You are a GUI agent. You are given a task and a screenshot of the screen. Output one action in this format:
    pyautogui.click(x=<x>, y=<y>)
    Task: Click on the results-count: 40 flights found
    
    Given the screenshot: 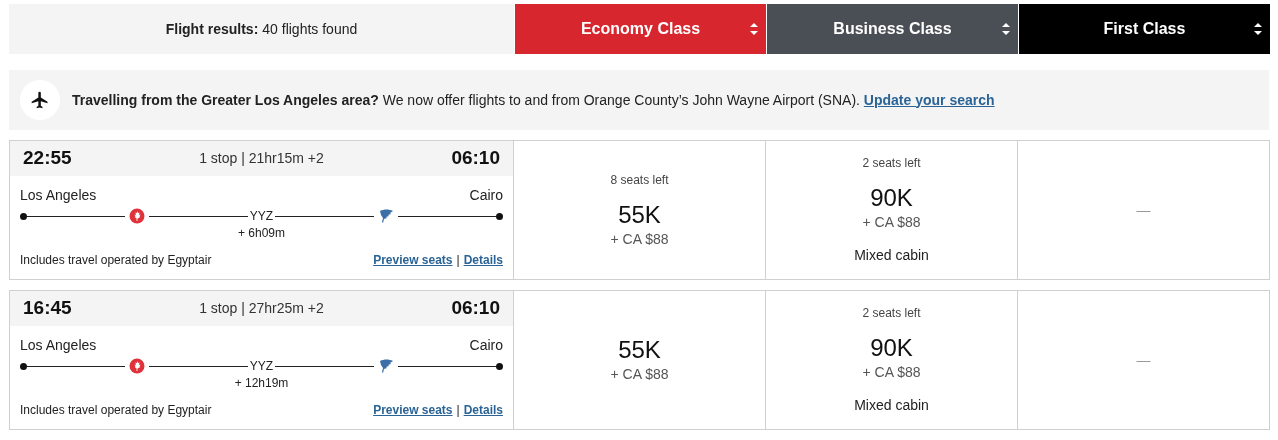 What is the action you would take?
    pyautogui.click(x=310, y=29)
    